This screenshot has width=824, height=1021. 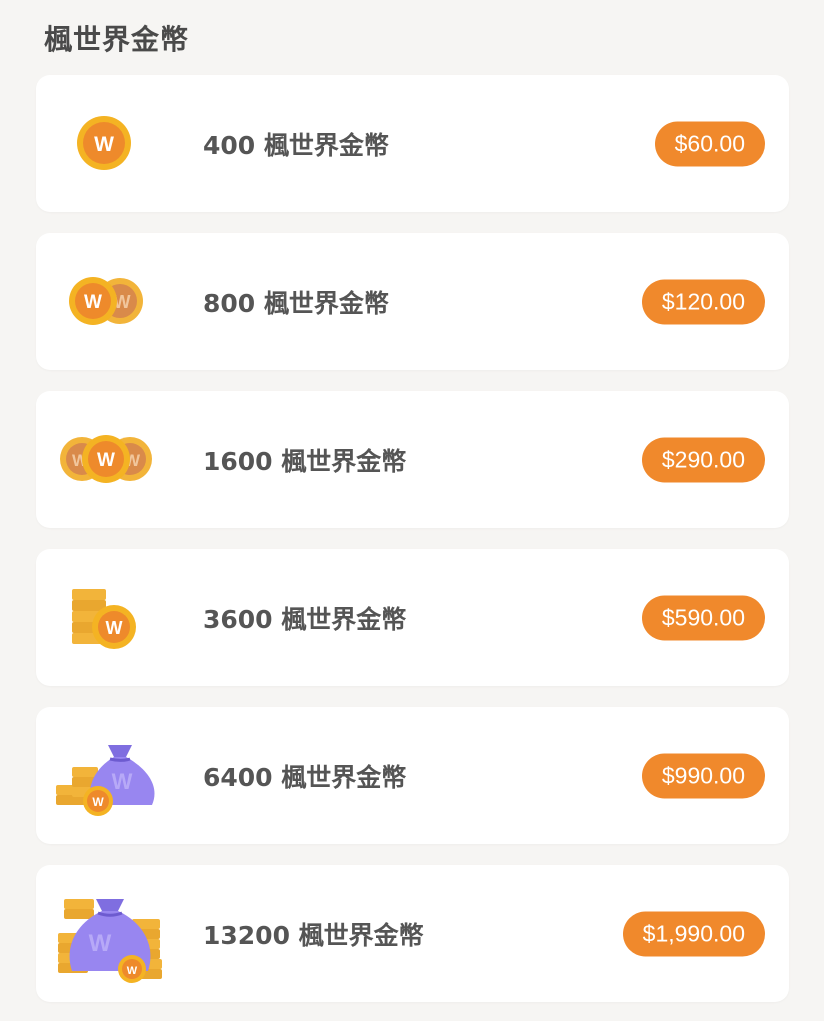 I want to click on price-button: $590.00, so click(x=703, y=617).